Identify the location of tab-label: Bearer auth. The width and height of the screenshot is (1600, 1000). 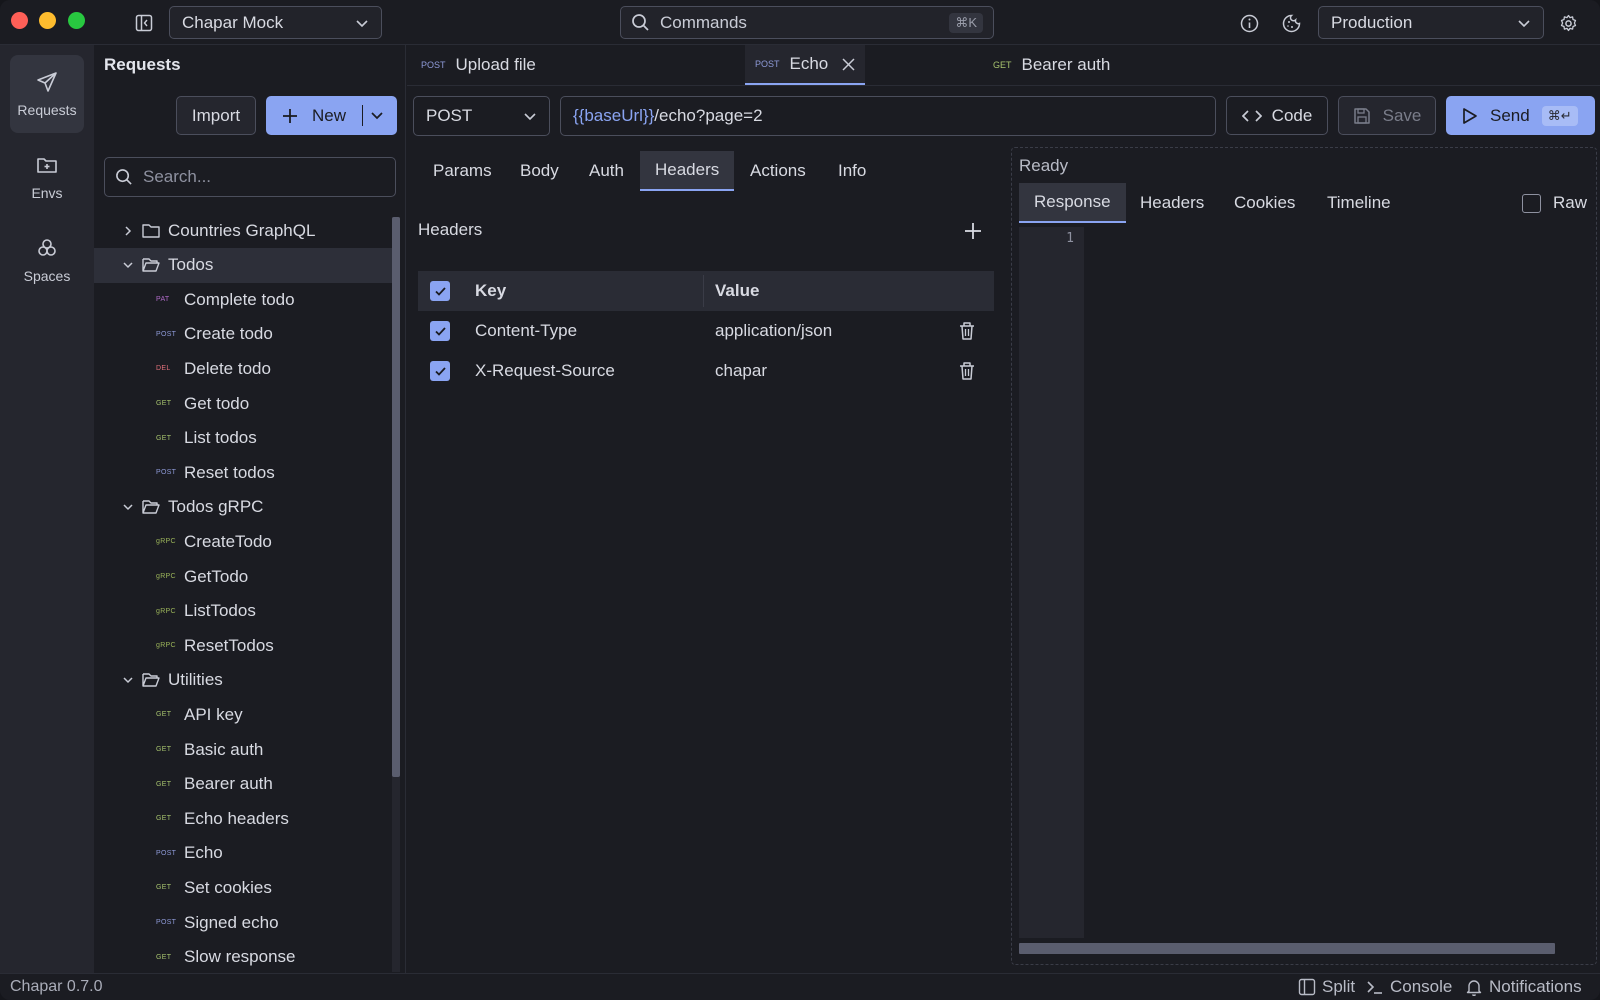
(1066, 64).